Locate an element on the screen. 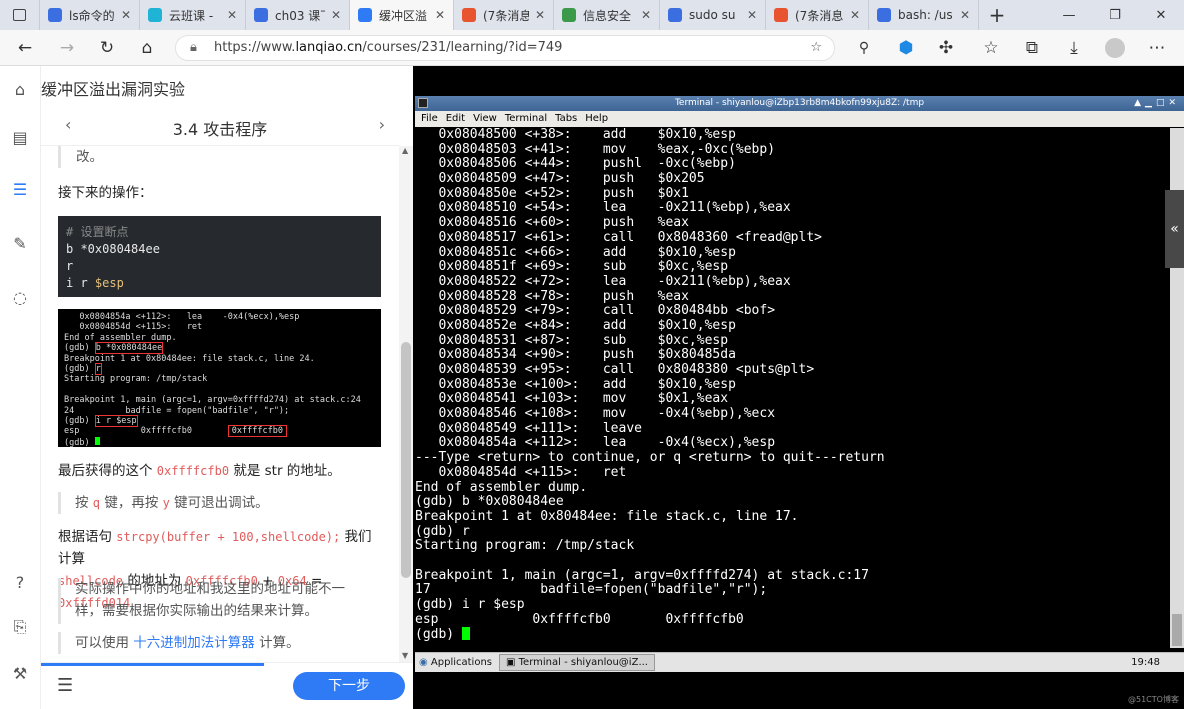  collapse-panel-button: « is located at coordinates (1174, 229).